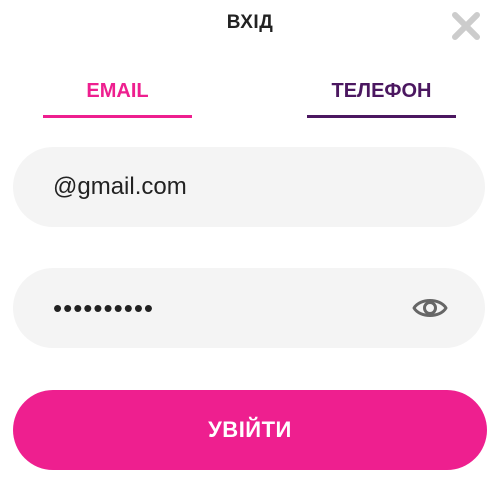  I want to click on tab-email: EMAIL, so click(117, 99).